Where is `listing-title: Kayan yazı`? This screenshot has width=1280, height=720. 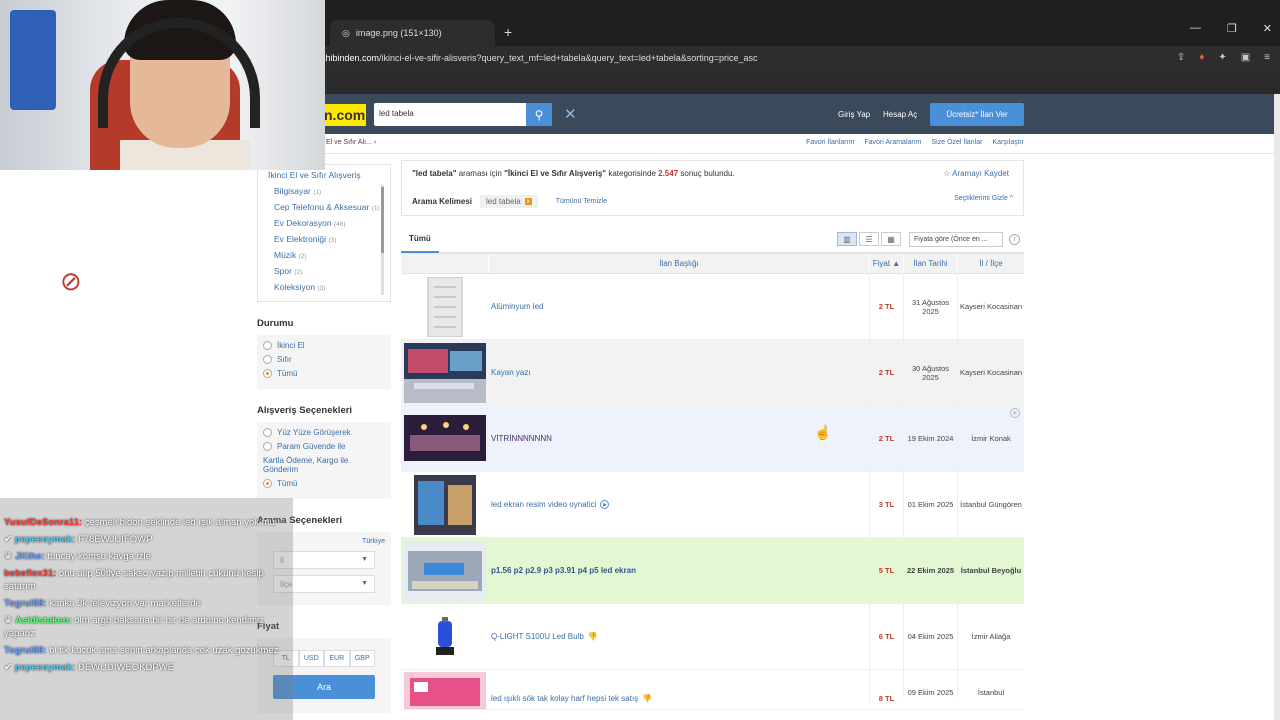
listing-title: Kayan yazı is located at coordinates (678, 372).